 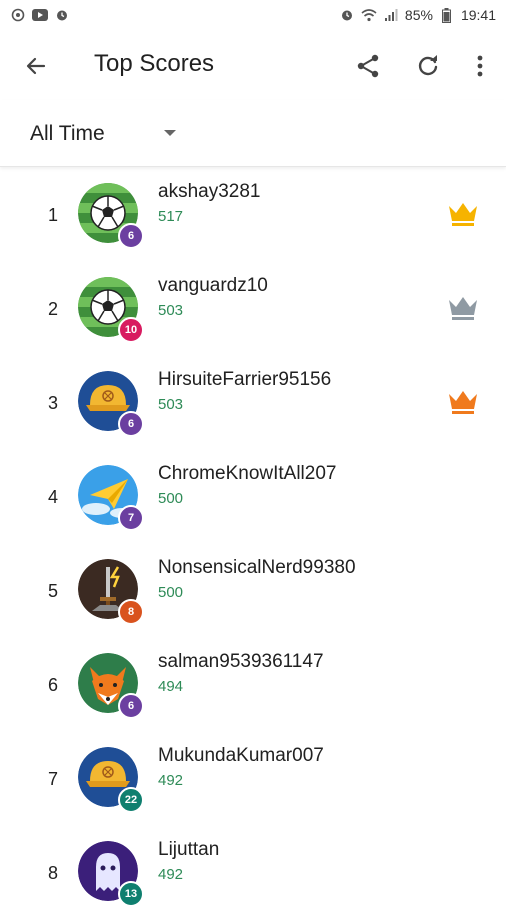 I want to click on app-bar: Top Scores, so click(x=253, y=65).